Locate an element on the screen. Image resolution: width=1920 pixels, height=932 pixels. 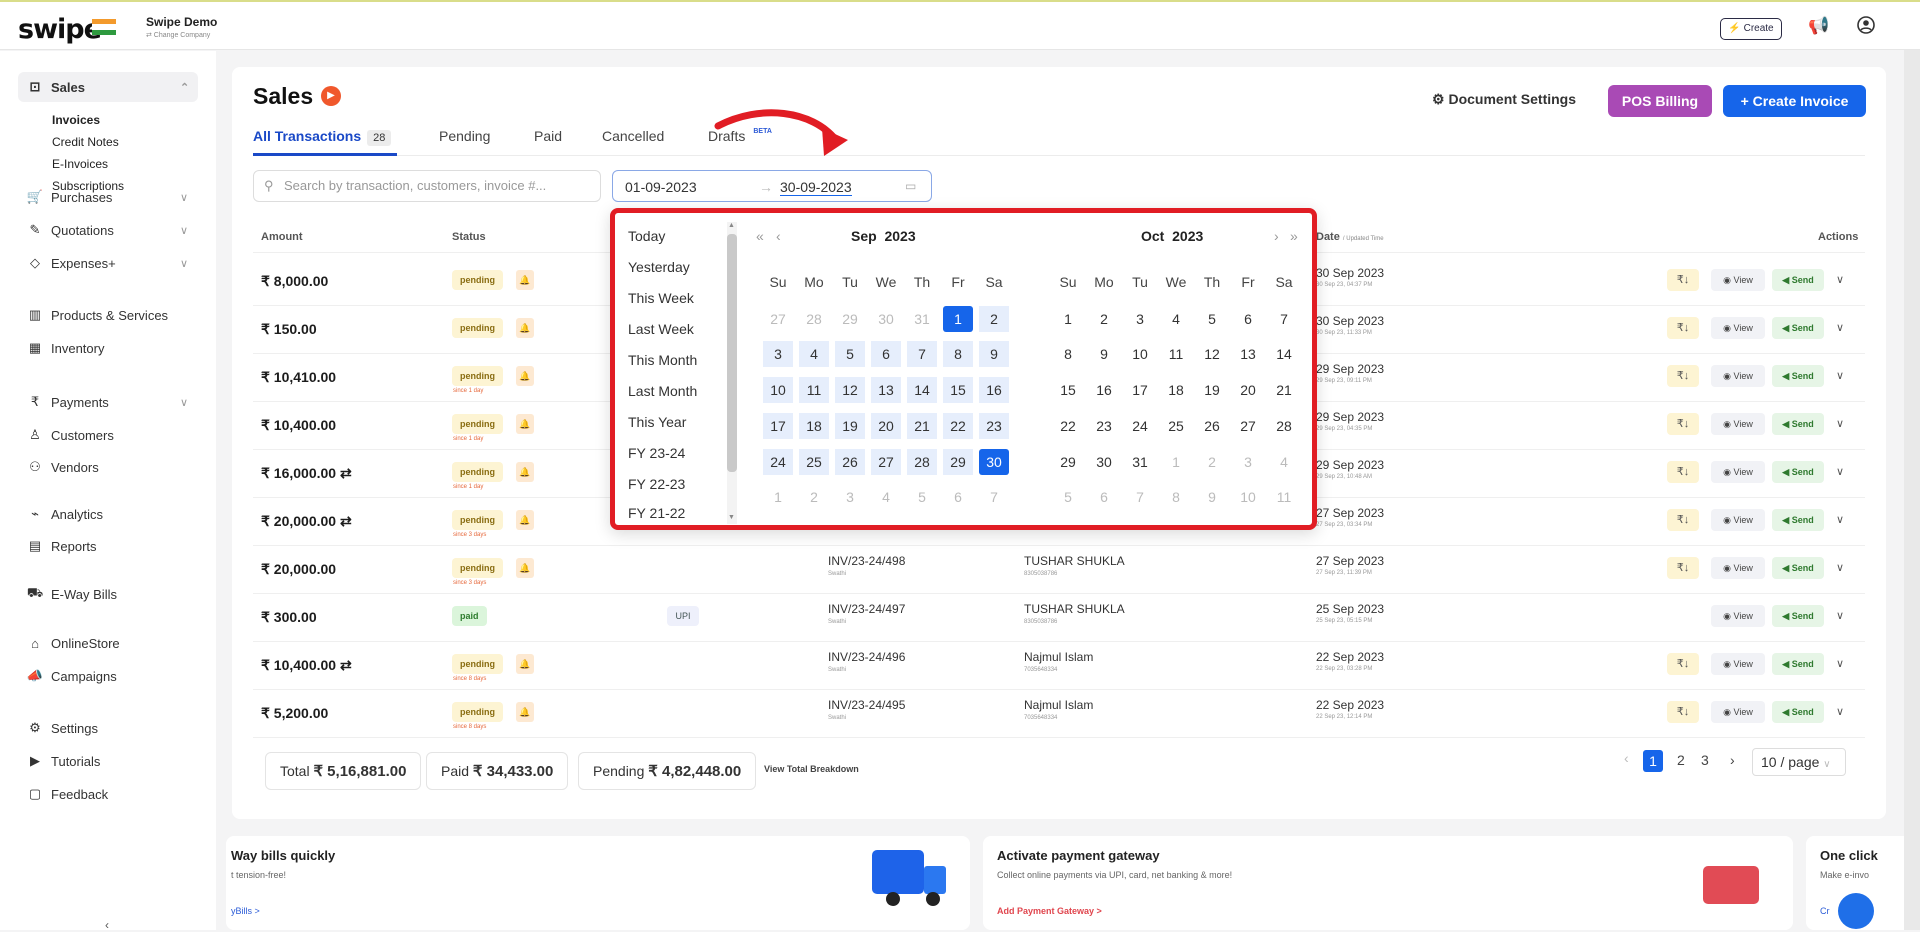
sidebar-item-inventory: ▦ Inventory is located at coordinates (65, 348).